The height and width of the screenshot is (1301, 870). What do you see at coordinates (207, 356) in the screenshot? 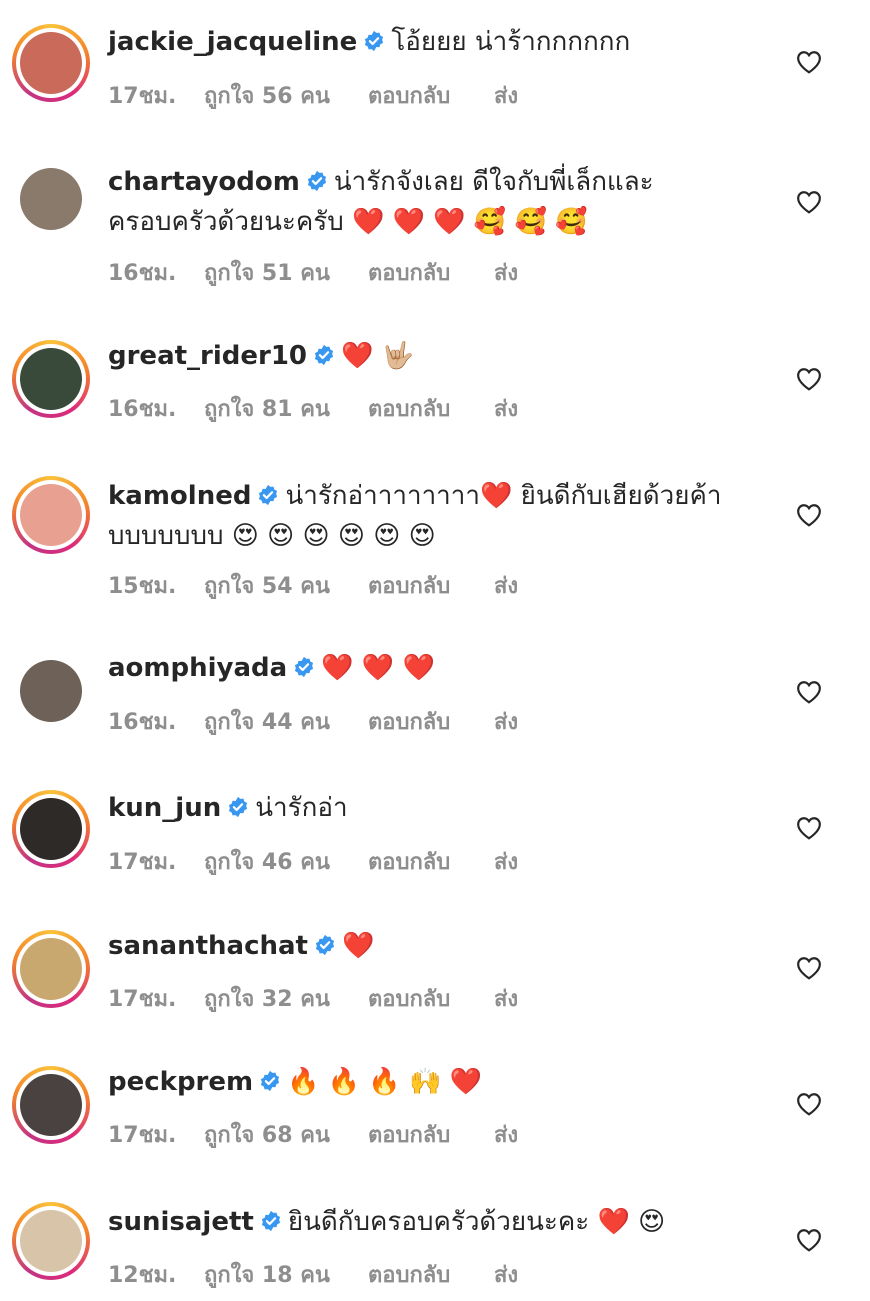
I see `comment-username: great_rider10` at bounding box center [207, 356].